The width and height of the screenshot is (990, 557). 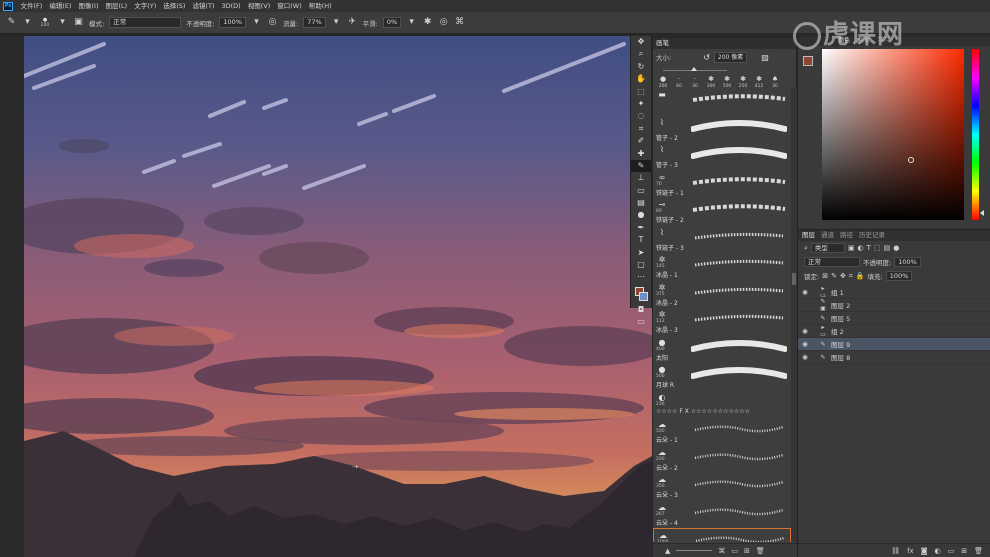 What do you see at coordinates (722, 267) in the screenshot?
I see `brush-list-item: ✲ 145 冰晶 - 1` at bounding box center [722, 267].